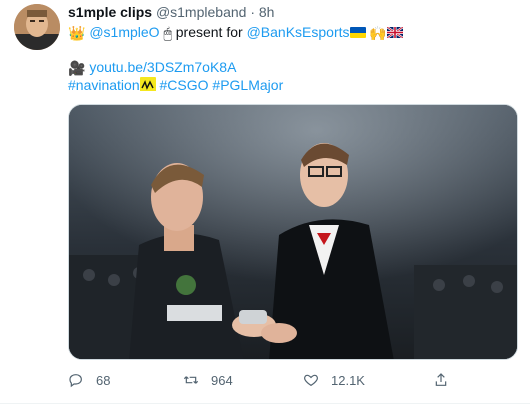 The width and height of the screenshot is (530, 404). Describe the element at coordinates (167, 33) in the screenshot. I see `mouse-icon: 🖱` at that location.